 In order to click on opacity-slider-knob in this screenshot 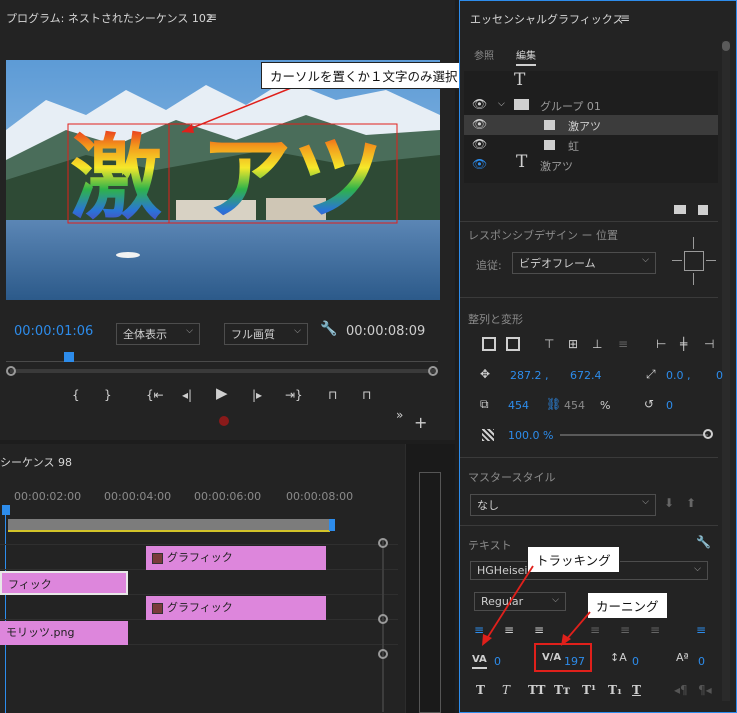, I will do `click(708, 434)`.